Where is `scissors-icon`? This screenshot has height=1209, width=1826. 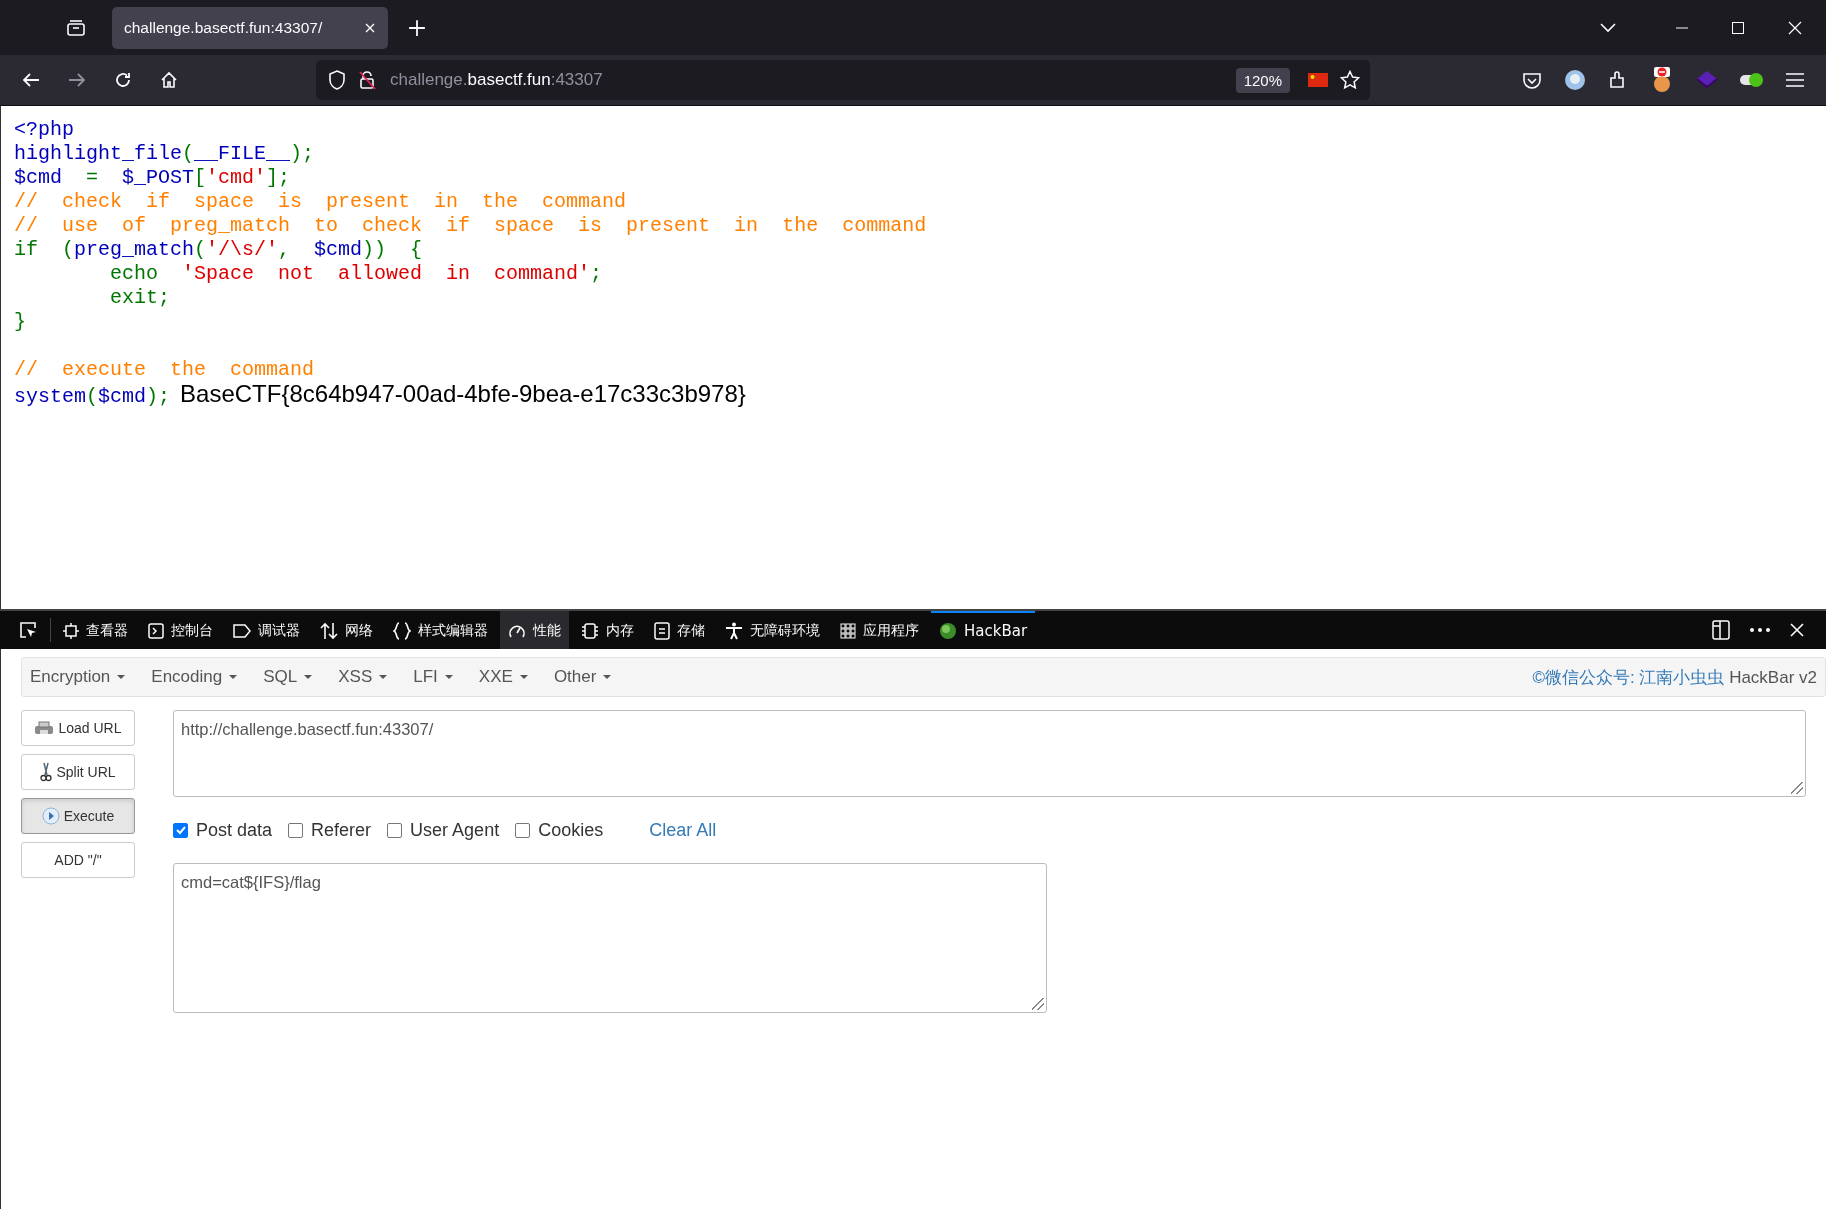 scissors-icon is located at coordinates (46, 772).